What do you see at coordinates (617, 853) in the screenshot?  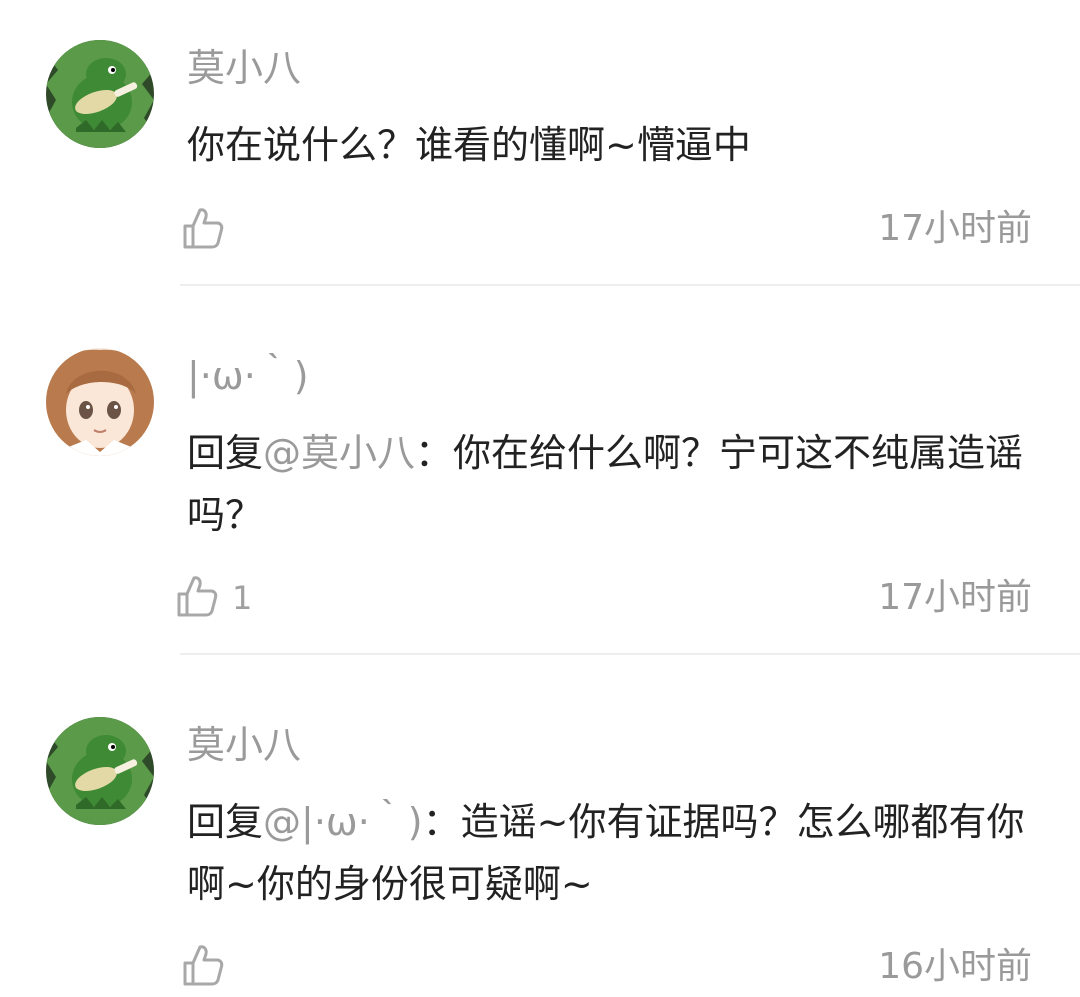 I see `comment-text: 回复@|·ω·｀)：造谣~你有证据吗？怎么哪都有你啊~你的身份很可疑啊~` at bounding box center [617, 853].